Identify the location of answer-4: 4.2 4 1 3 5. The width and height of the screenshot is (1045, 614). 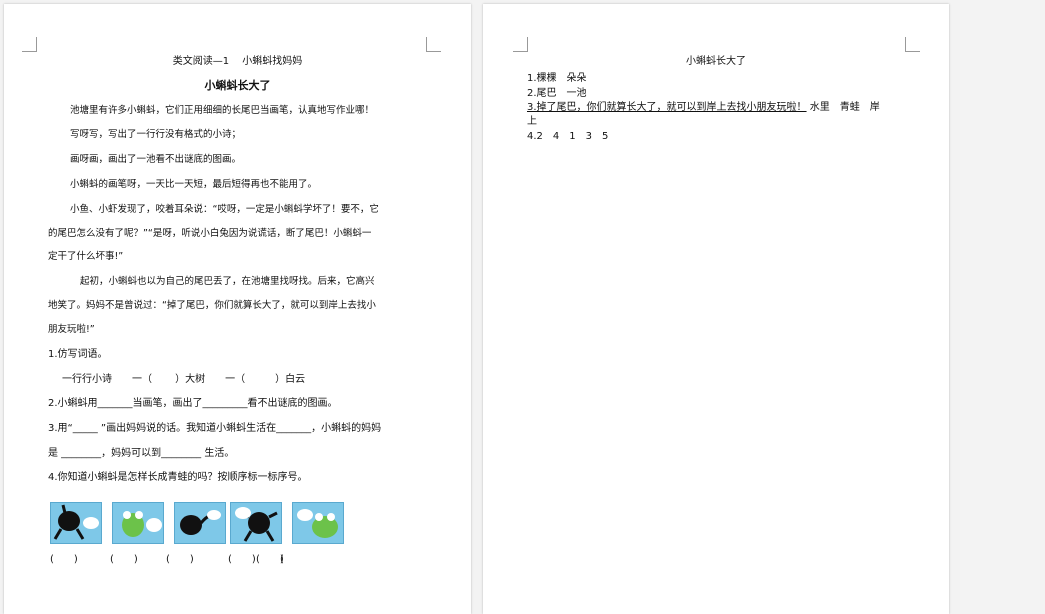
(568, 136).